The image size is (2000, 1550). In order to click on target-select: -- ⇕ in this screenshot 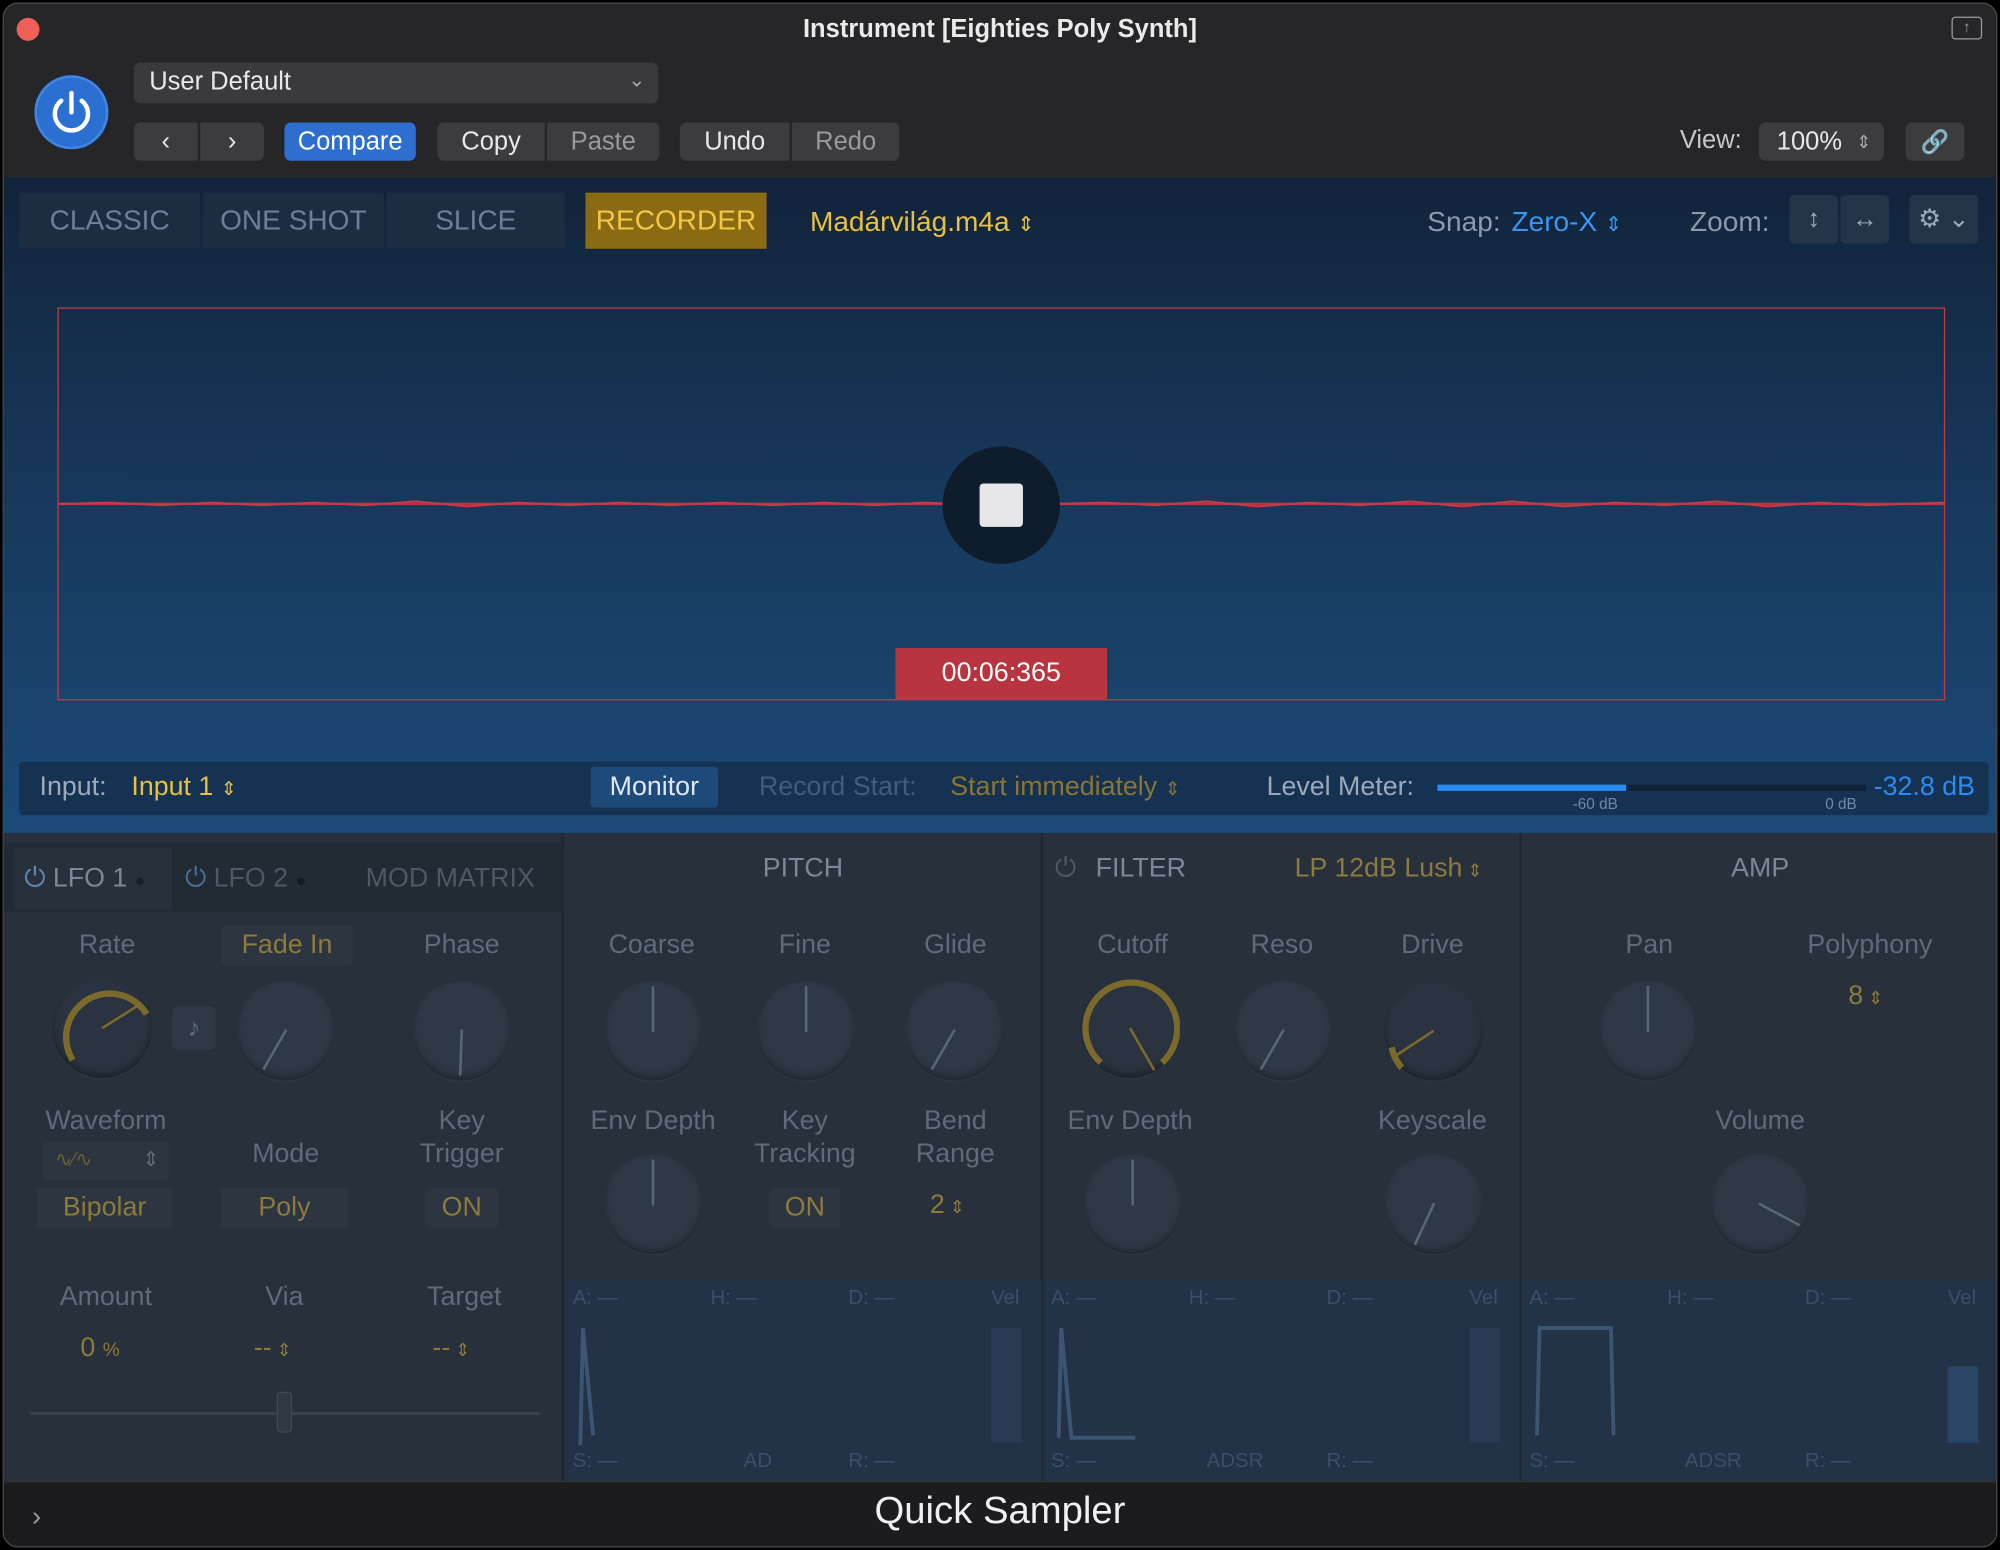, I will do `click(451, 1348)`.